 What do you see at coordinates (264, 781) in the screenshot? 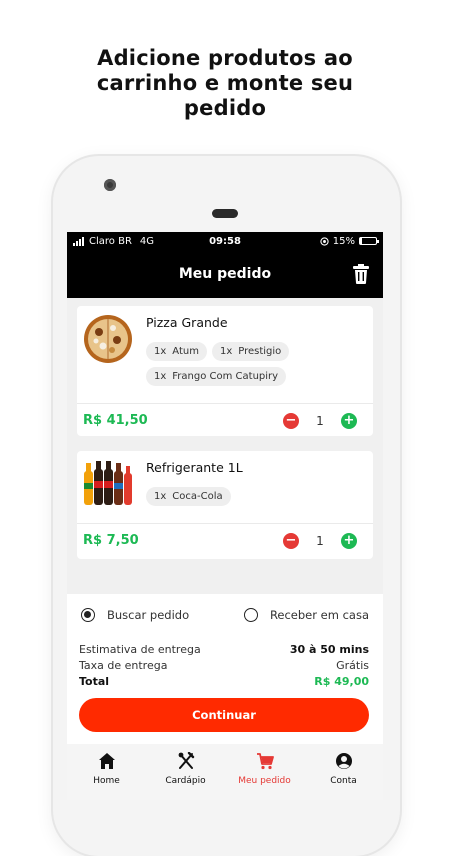
I see `tab-label: Meu pedido` at bounding box center [264, 781].